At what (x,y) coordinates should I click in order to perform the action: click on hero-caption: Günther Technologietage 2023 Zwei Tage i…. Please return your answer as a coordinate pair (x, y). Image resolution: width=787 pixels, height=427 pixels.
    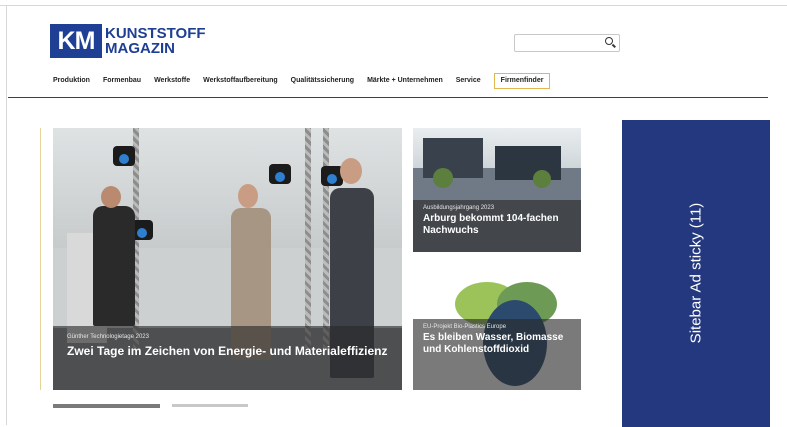
    Looking at the image, I should click on (227, 358).